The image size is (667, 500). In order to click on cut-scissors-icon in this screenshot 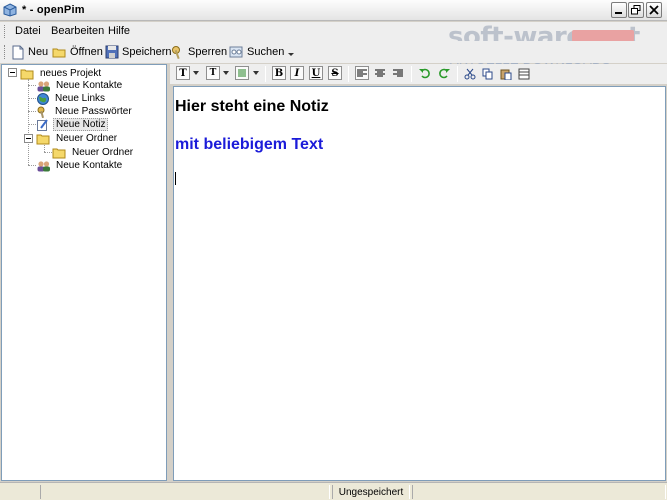, I will do `click(470, 73)`.